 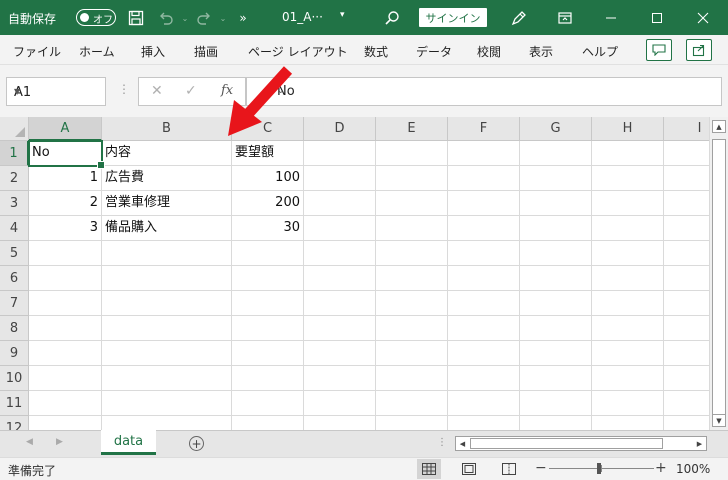 I want to click on cell-b4: 備品購入, so click(x=167, y=228).